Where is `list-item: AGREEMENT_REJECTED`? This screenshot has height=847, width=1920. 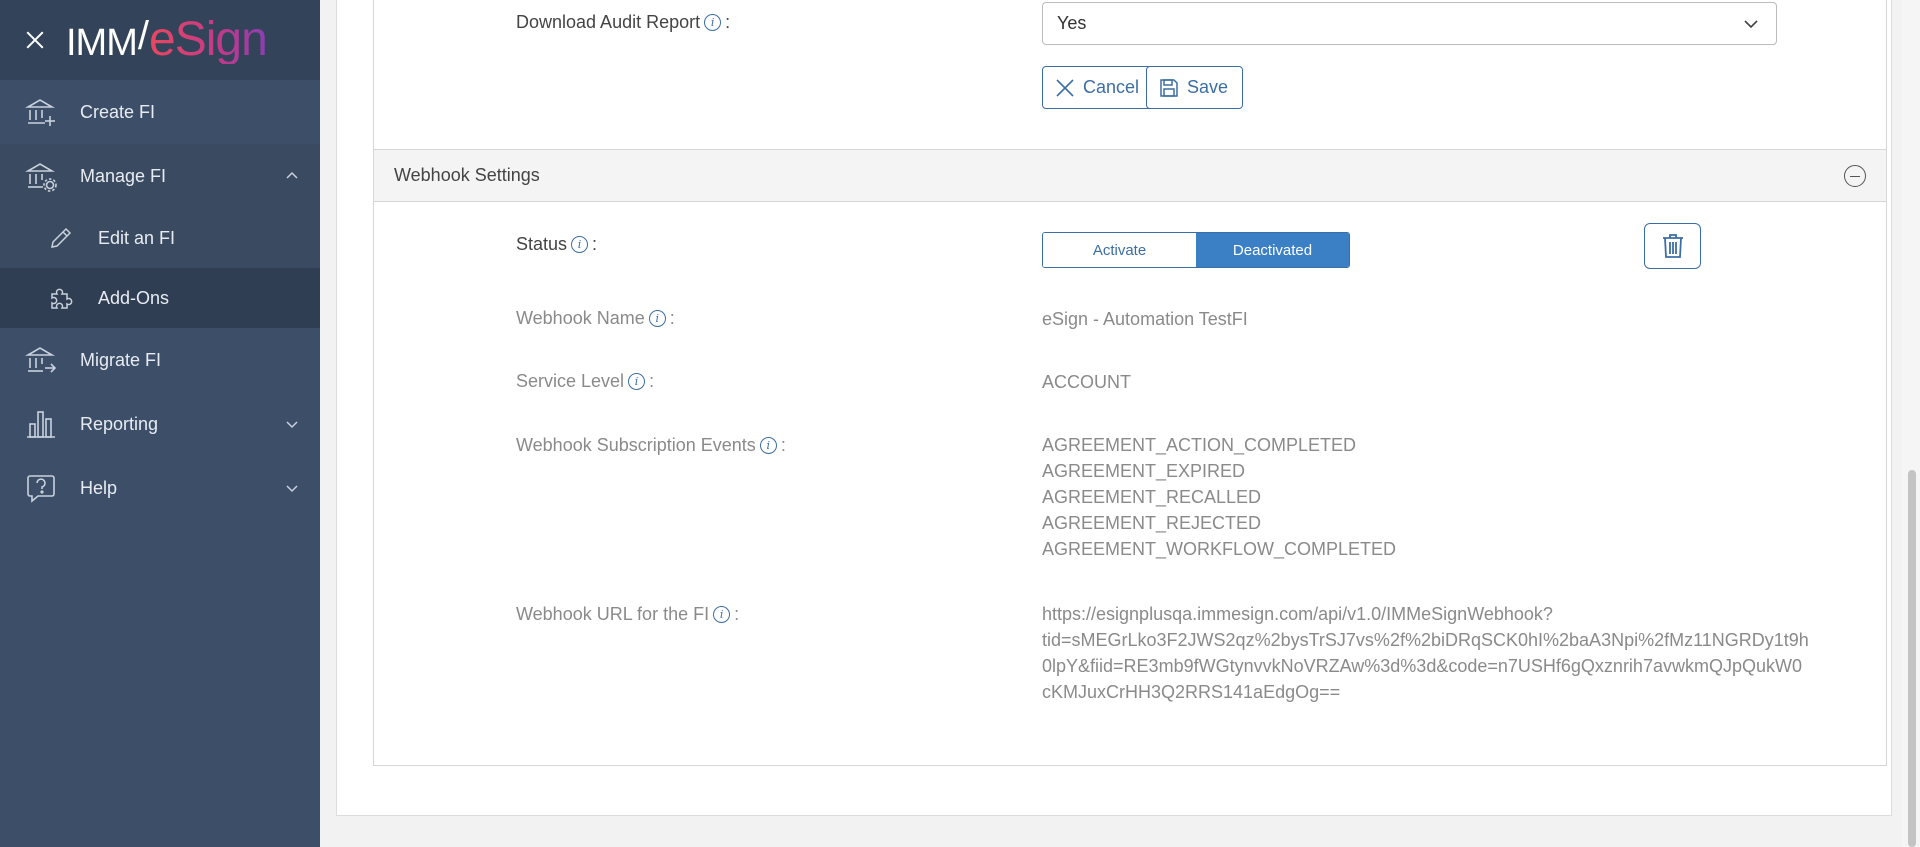 list-item: AGREEMENT_REJECTED is located at coordinates (1152, 523).